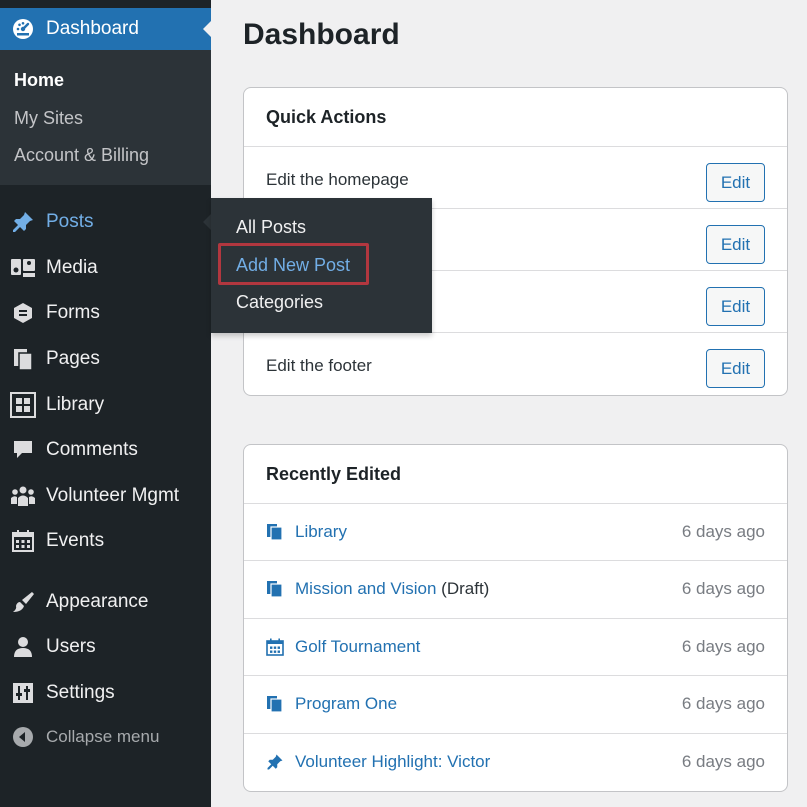 The height and width of the screenshot is (807, 807). What do you see at coordinates (23, 737) in the screenshot?
I see `collapse-icon` at bounding box center [23, 737].